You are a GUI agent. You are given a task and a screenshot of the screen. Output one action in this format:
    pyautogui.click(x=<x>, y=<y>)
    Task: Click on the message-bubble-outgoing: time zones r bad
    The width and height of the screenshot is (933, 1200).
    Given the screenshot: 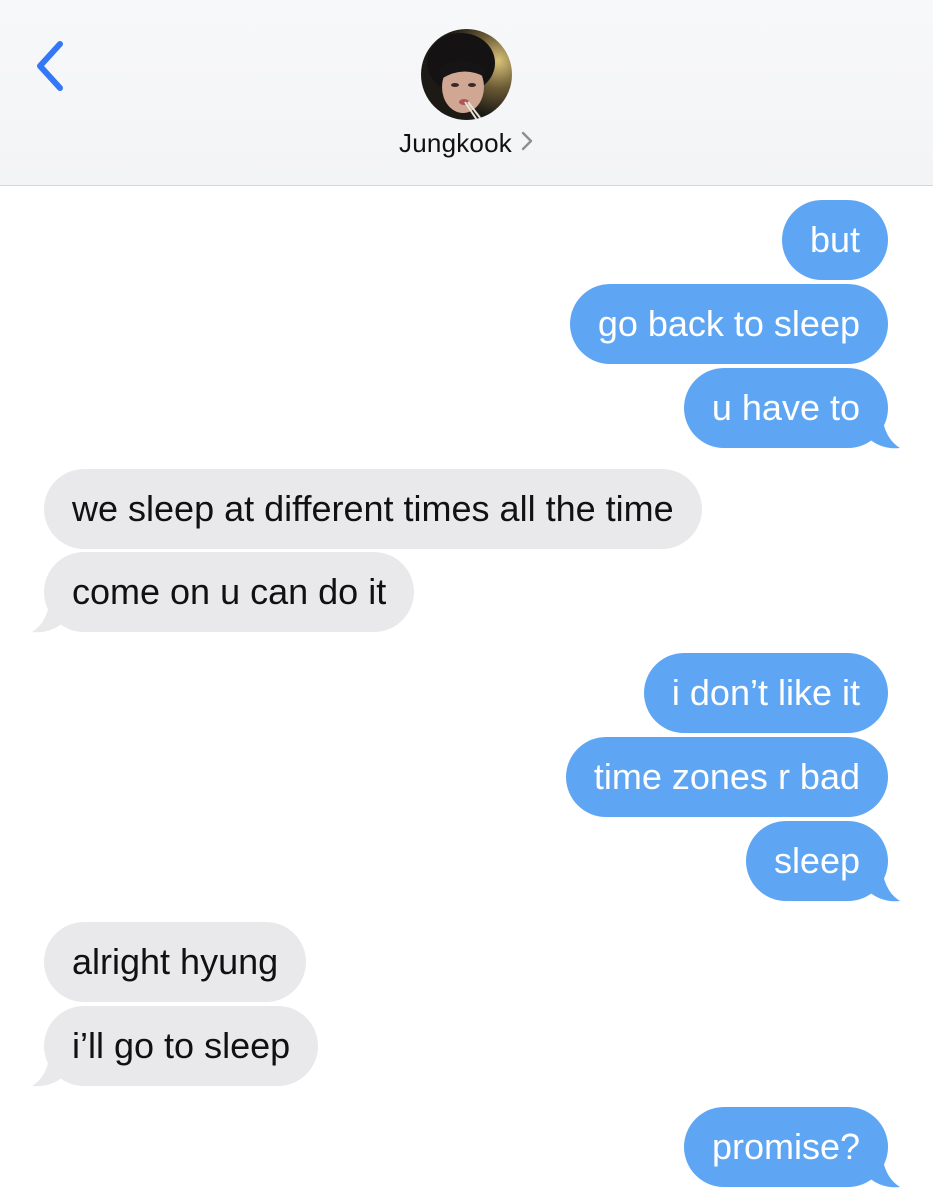 What is the action you would take?
    pyautogui.click(x=726, y=777)
    